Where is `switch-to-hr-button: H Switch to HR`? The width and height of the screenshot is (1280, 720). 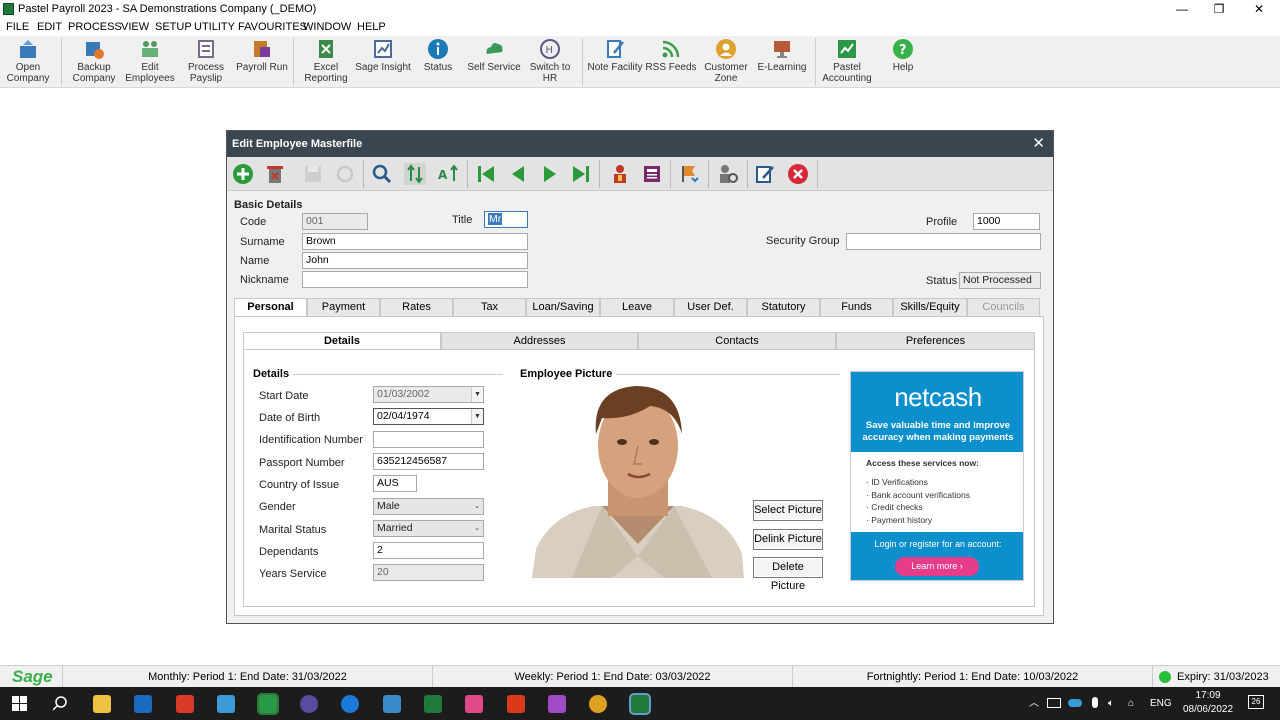 switch-to-hr-button: H Switch to HR is located at coordinates (550, 61).